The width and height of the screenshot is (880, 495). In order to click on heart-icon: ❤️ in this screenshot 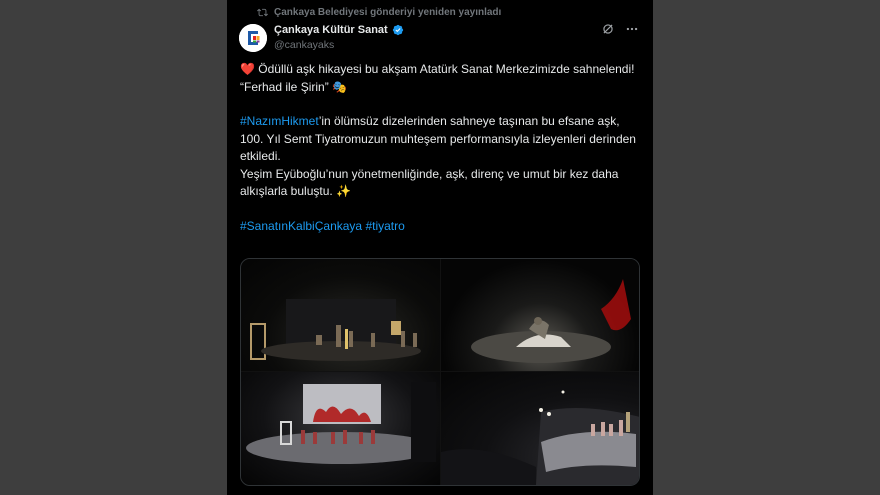, I will do `click(247, 69)`.